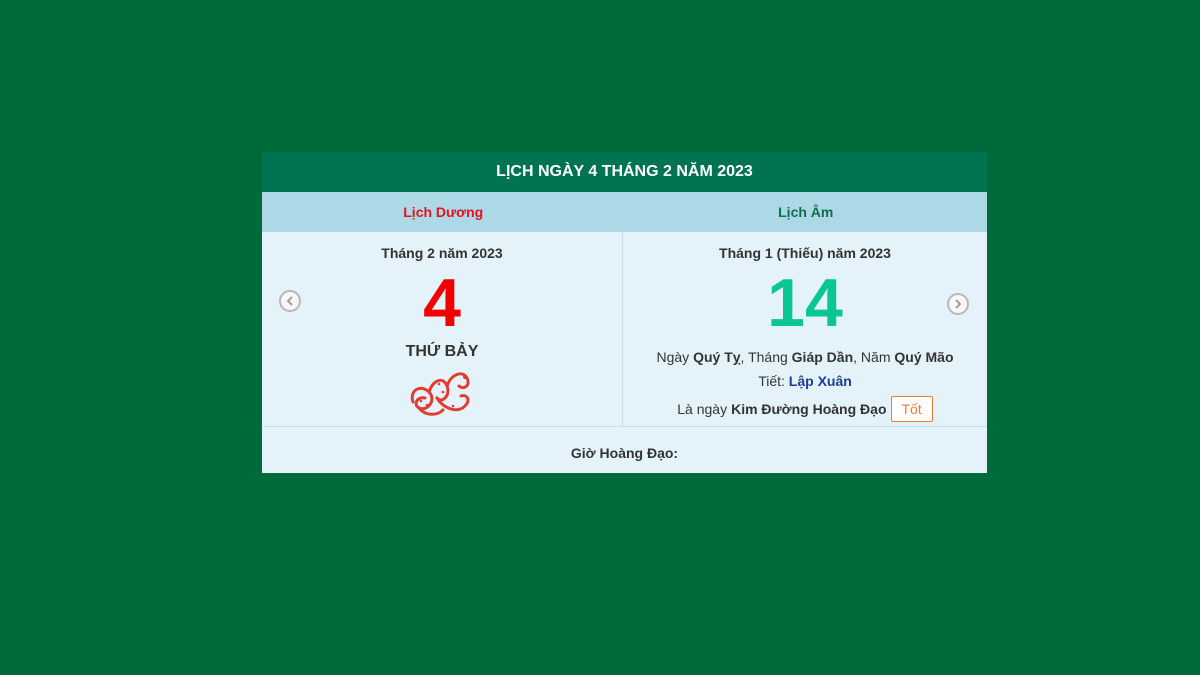  Describe the element at coordinates (820, 381) in the screenshot. I see `solar-term-value: Lập Xuân` at that location.